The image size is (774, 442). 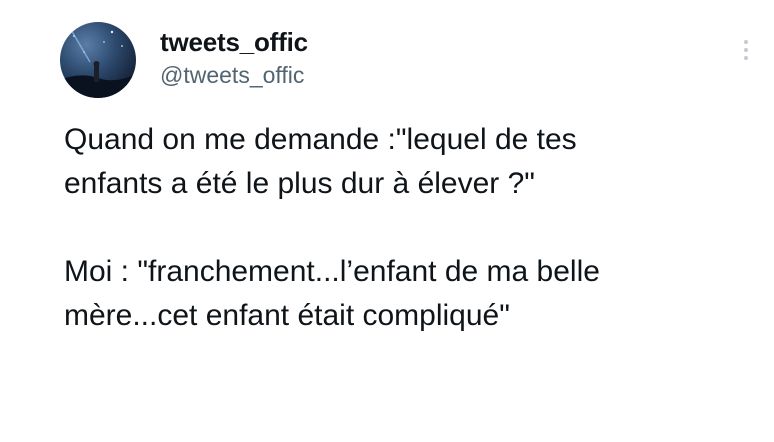 I want to click on more-vertical-icon, so click(x=746, y=54).